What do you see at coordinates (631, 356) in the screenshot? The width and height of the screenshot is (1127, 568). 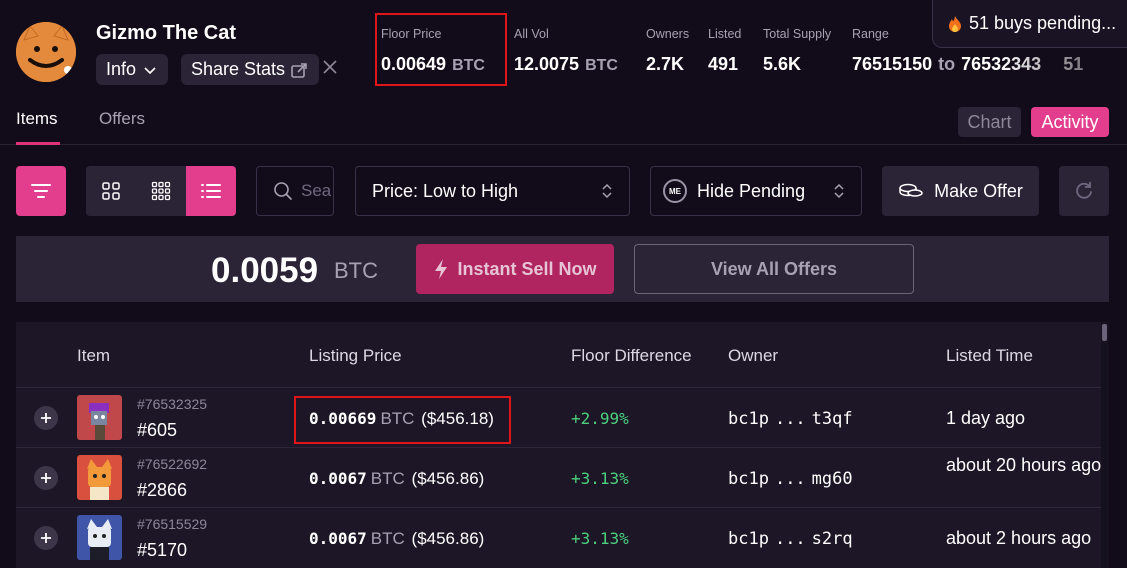 I see `column-header-floor-difference: Floor Difference` at bounding box center [631, 356].